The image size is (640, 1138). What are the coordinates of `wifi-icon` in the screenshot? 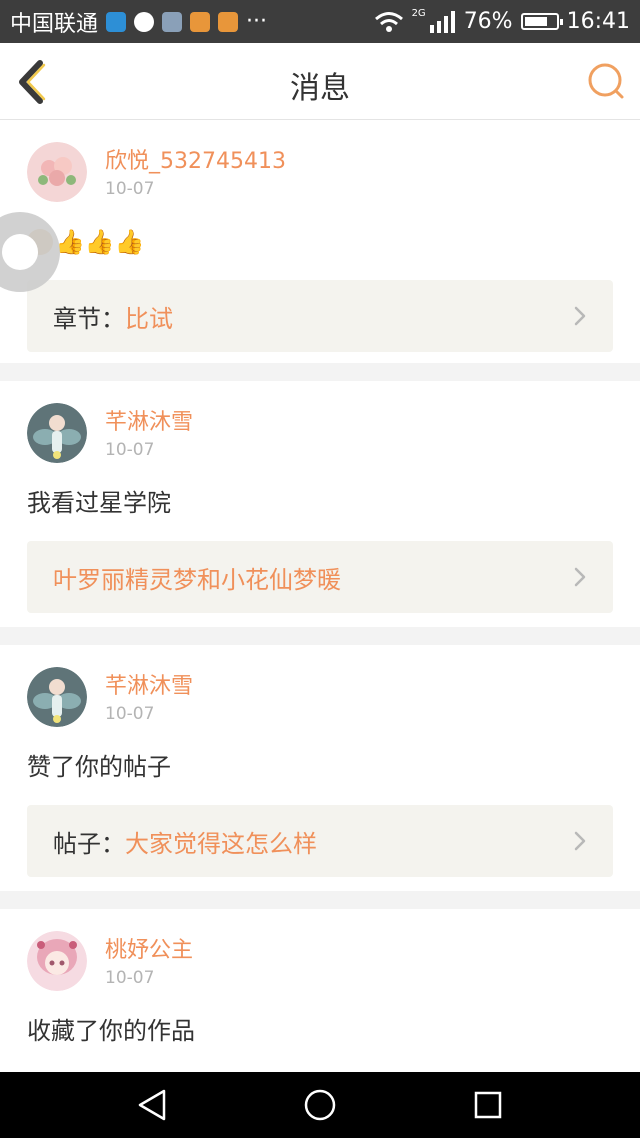 It's located at (388, 21).